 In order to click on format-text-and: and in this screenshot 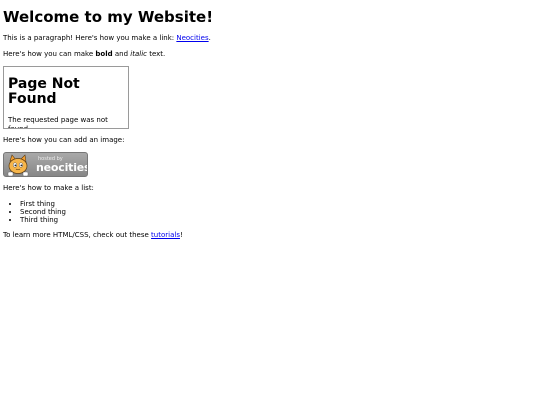, I will do `click(121, 54)`.